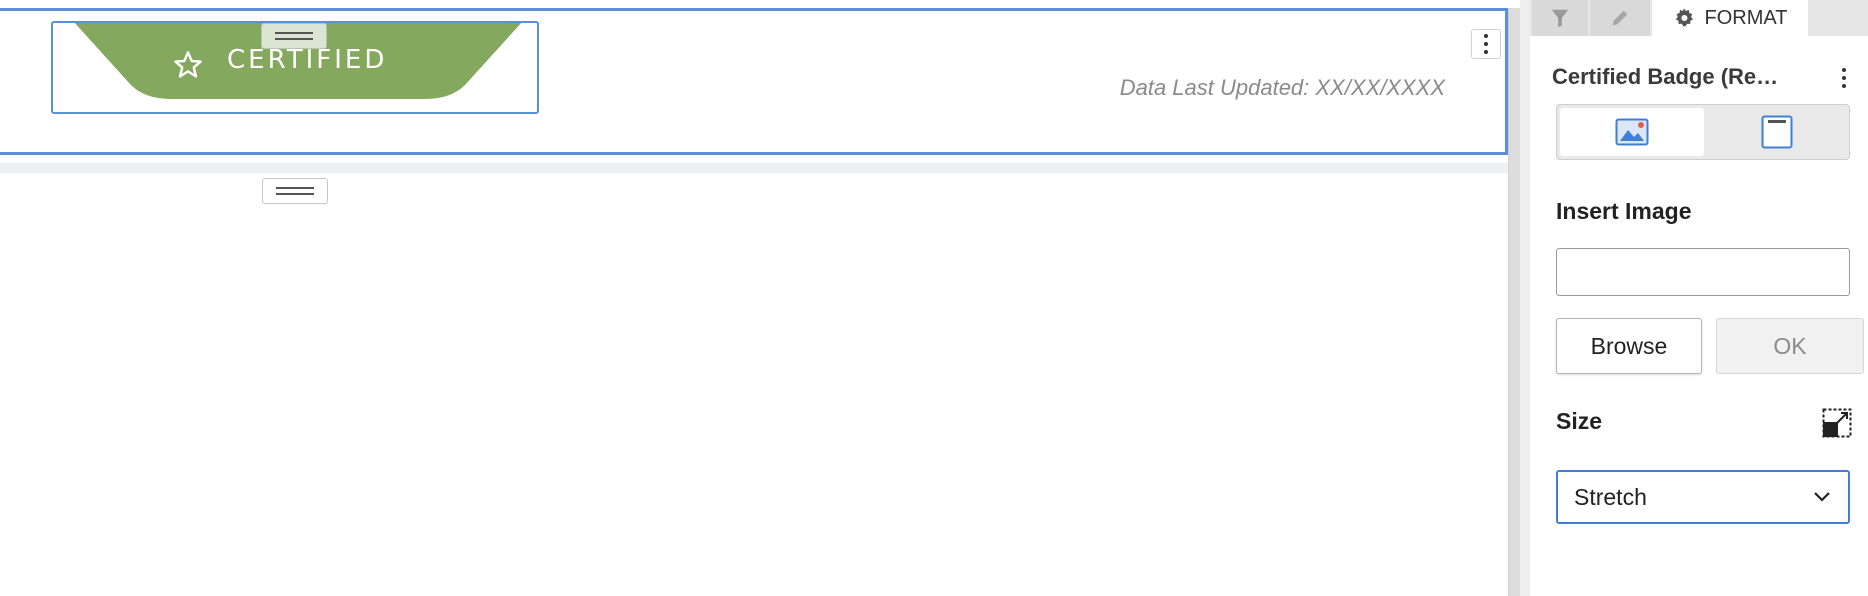 The width and height of the screenshot is (1868, 596). I want to click on badge-label: CERTIFIED, so click(307, 60).